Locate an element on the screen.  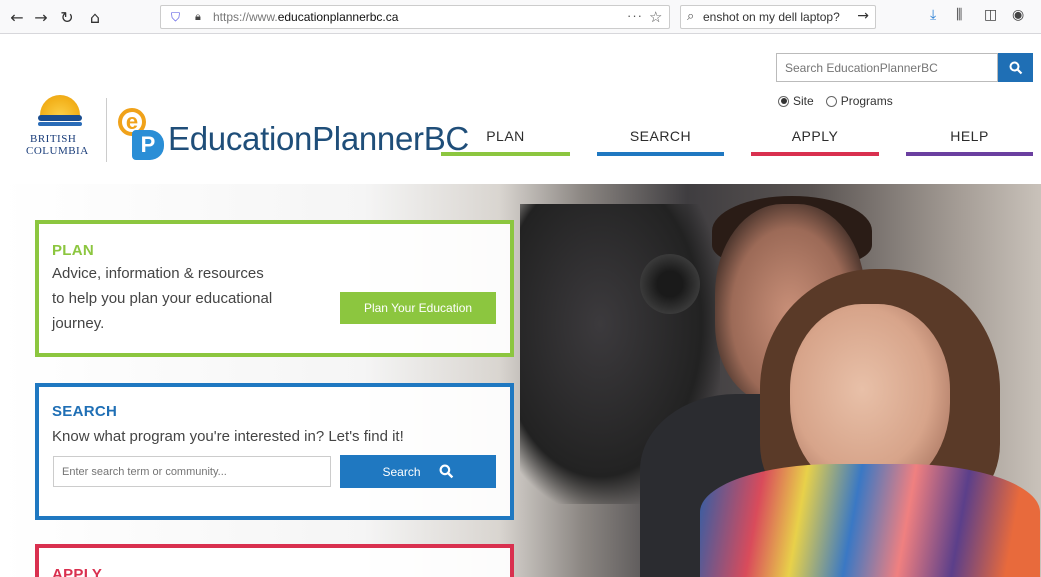
site-search-input is located at coordinates (887, 67).